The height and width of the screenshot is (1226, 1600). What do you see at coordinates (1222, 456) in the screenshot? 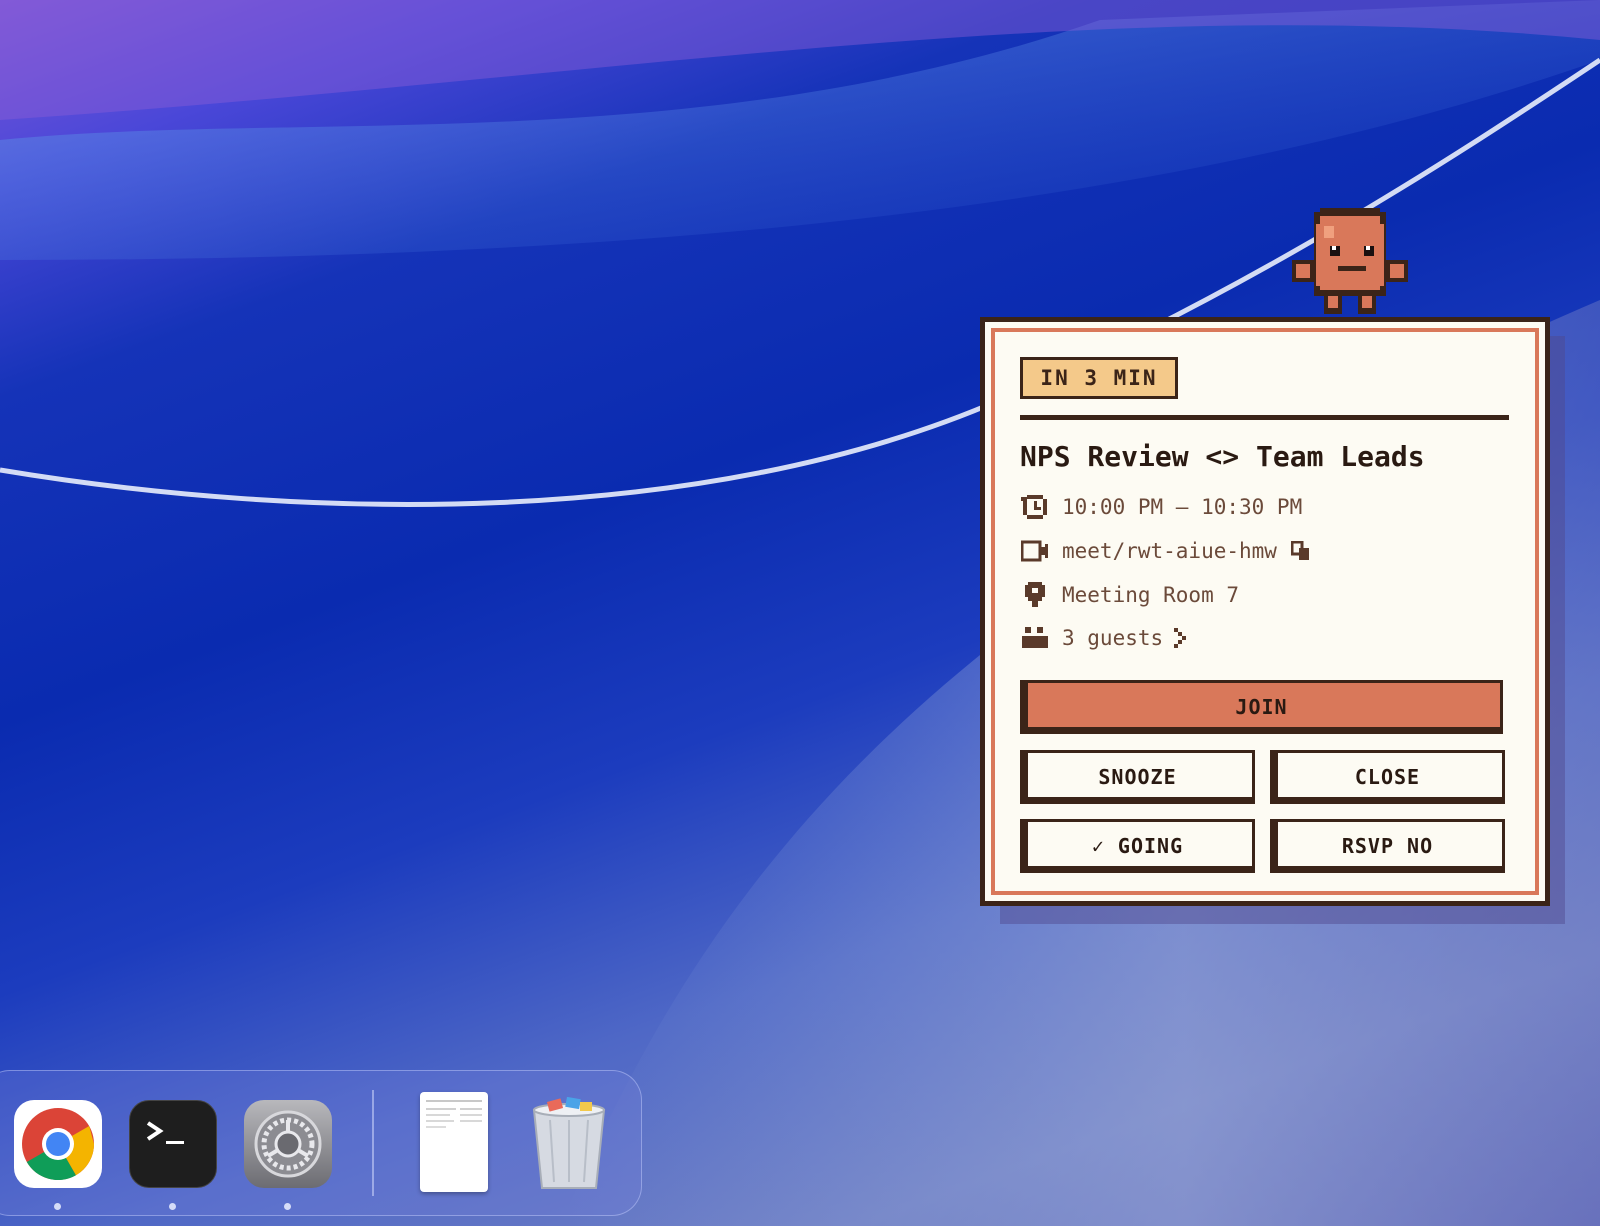
I see `meeting-title: NPS Review <> Team Leads` at bounding box center [1222, 456].